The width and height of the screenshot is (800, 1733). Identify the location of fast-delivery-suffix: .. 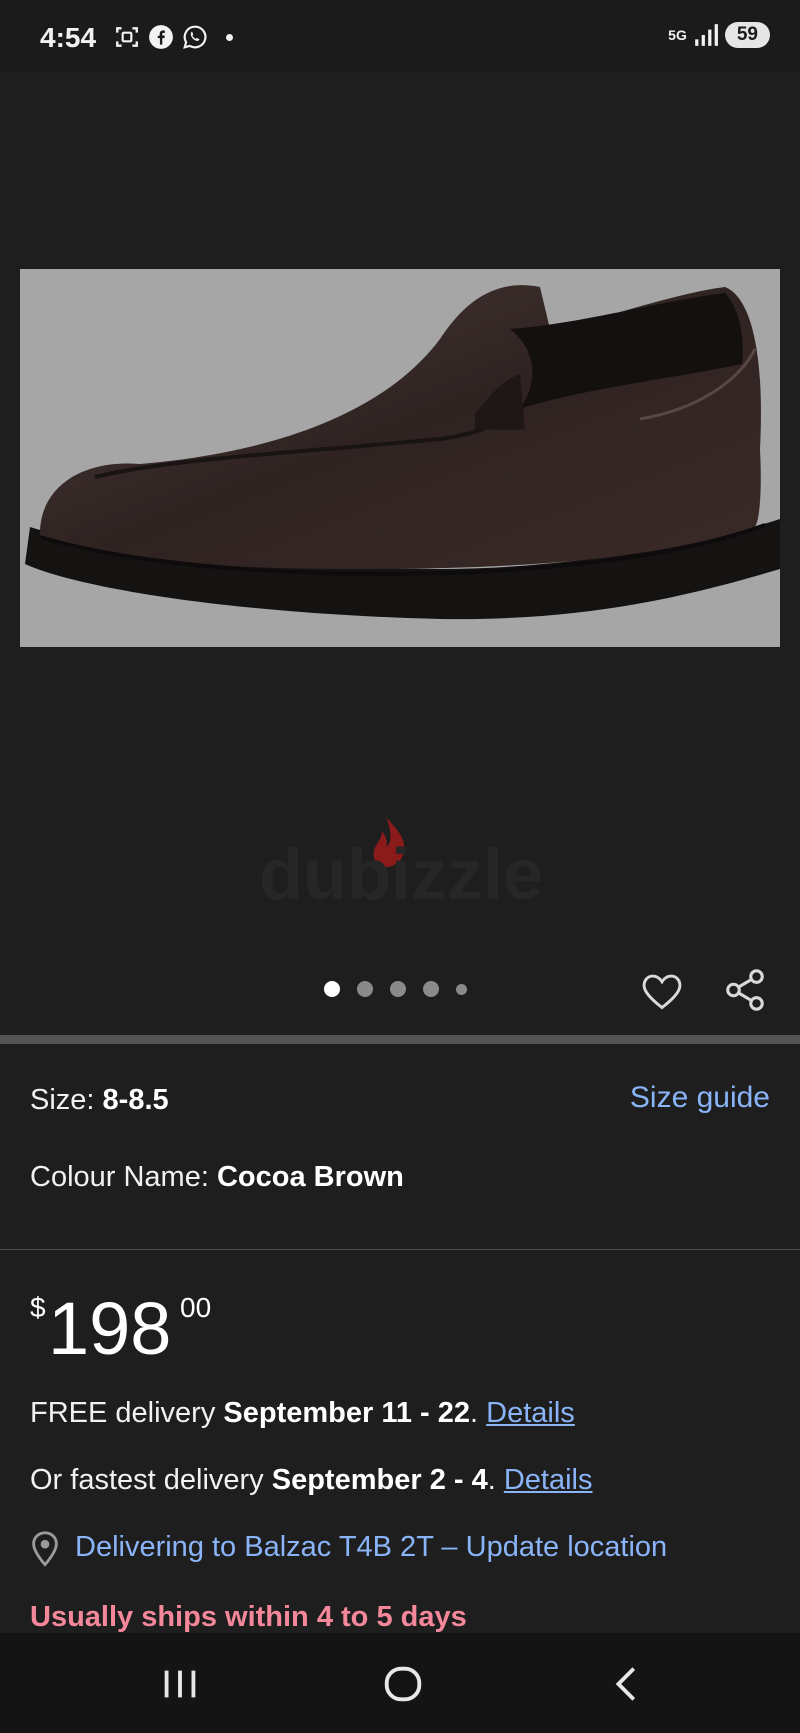
(495, 1480).